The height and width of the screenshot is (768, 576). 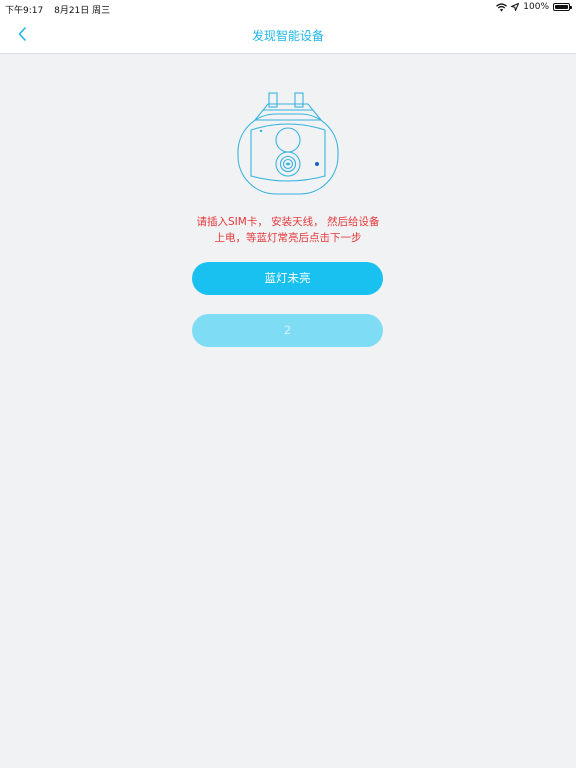 I want to click on instruction-text: 请插入SIM卡， 安装天线， 然后给设备 上电，等蓝灯常亮后点击下一步, so click(x=288, y=230).